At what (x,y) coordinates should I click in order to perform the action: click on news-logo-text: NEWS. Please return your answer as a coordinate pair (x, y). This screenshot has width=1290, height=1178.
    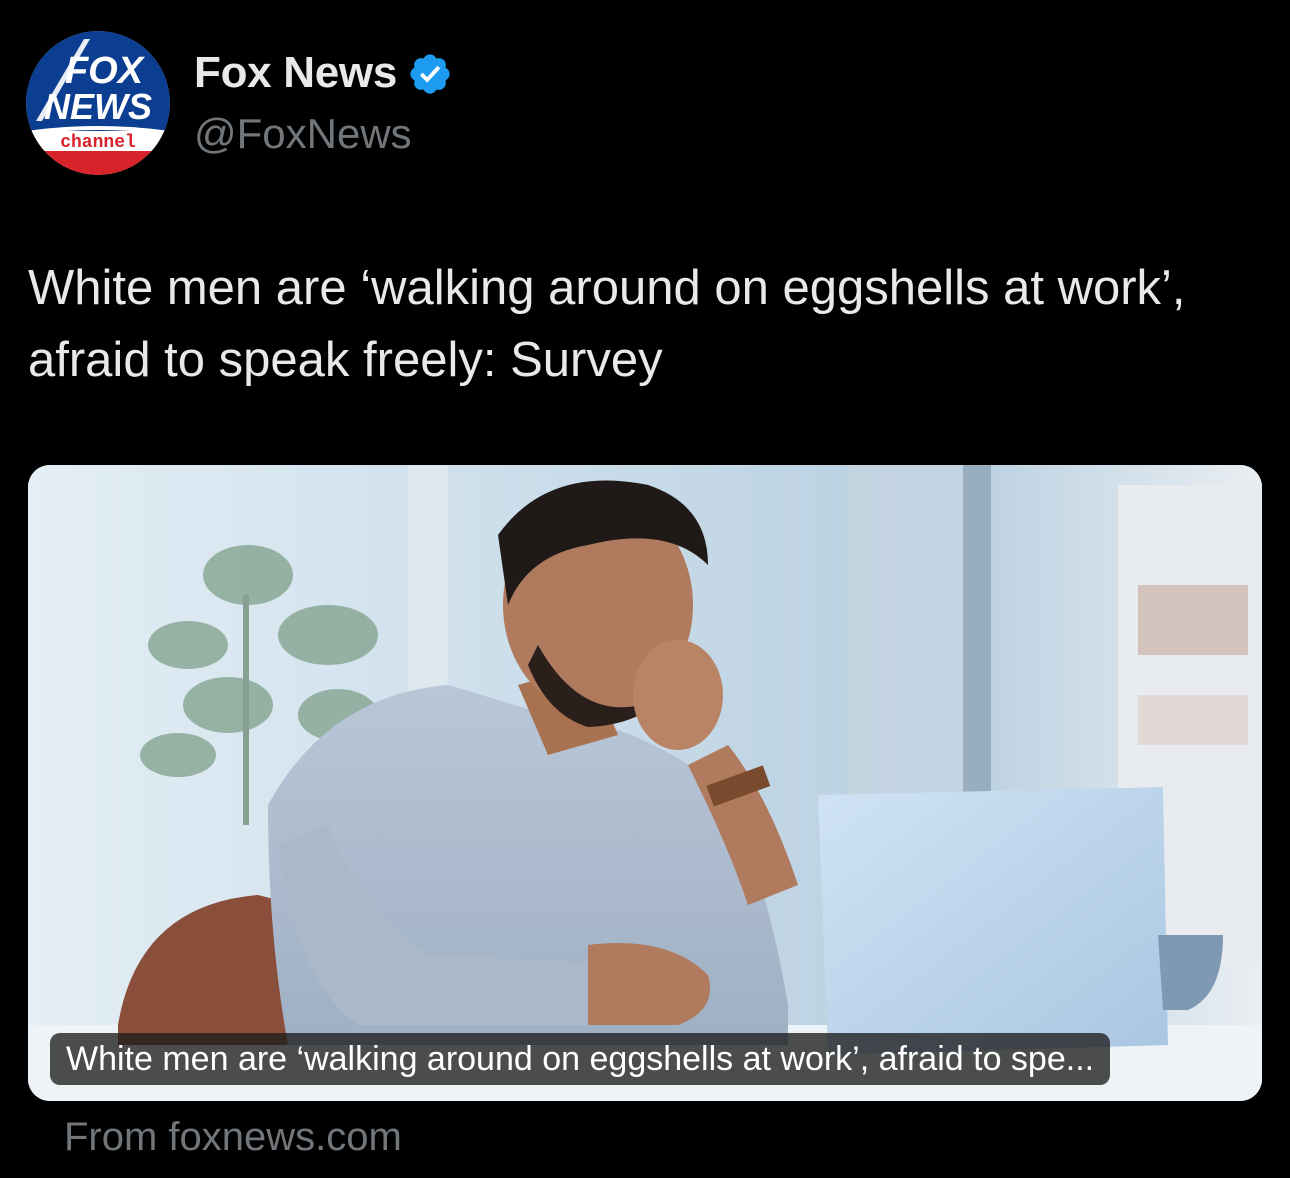
    Looking at the image, I should click on (98, 106).